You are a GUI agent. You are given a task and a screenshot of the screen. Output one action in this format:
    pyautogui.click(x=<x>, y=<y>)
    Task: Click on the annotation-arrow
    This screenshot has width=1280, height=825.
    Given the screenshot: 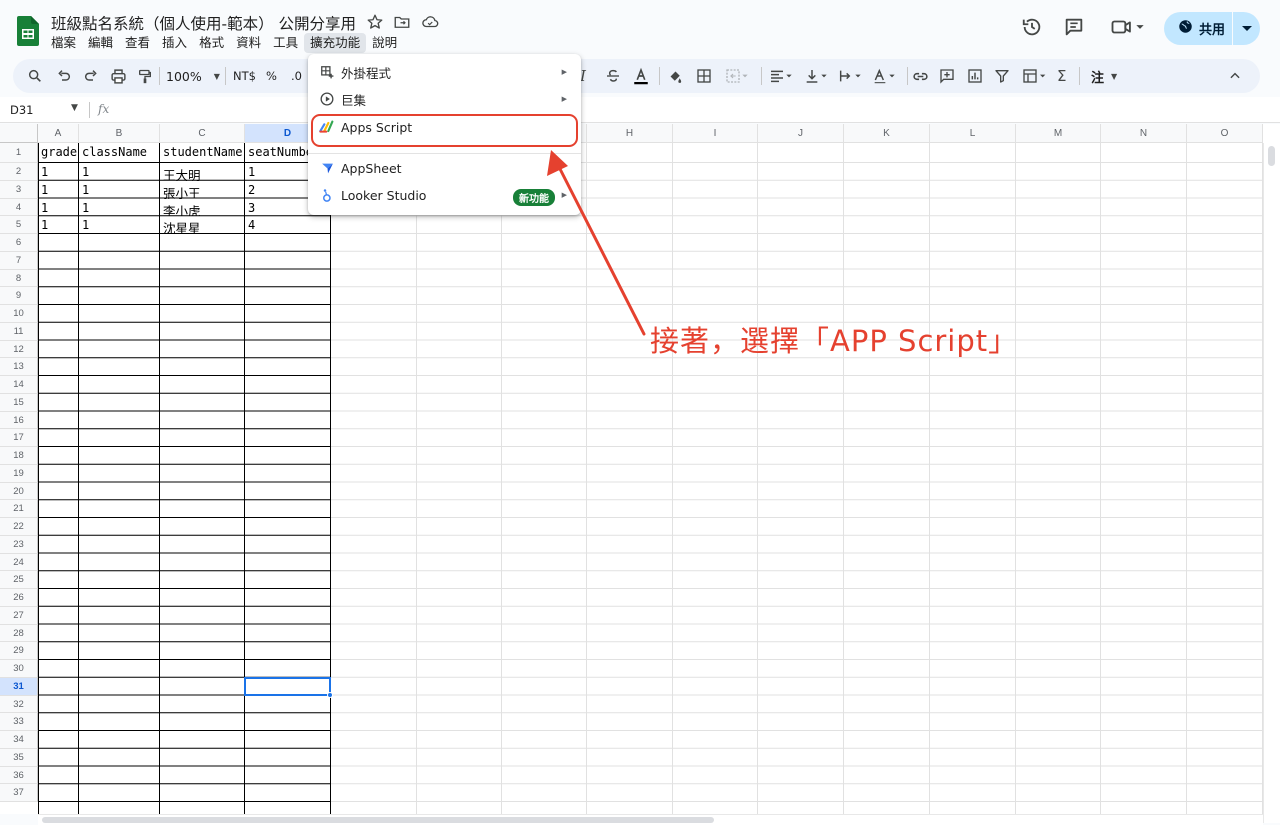 What is the action you would take?
    pyautogui.click(x=596, y=243)
    